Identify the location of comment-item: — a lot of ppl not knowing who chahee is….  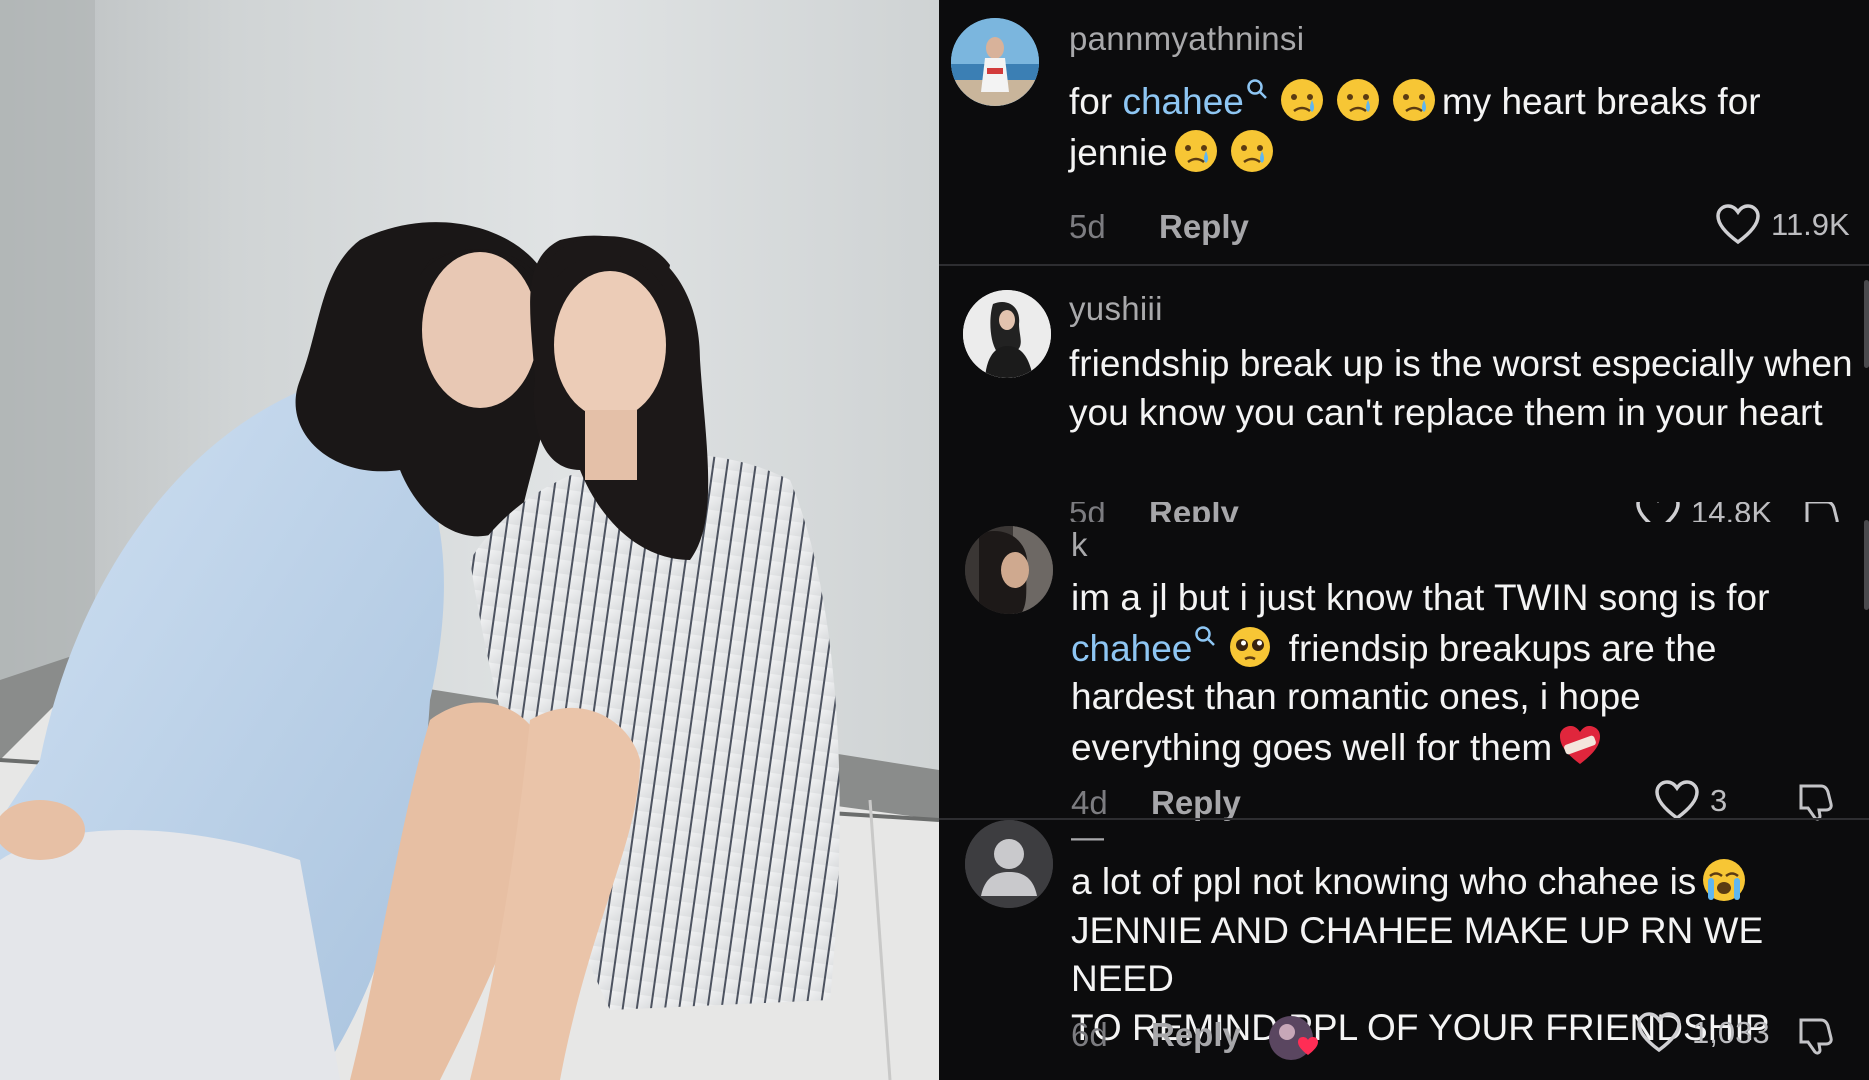
(1404, 949).